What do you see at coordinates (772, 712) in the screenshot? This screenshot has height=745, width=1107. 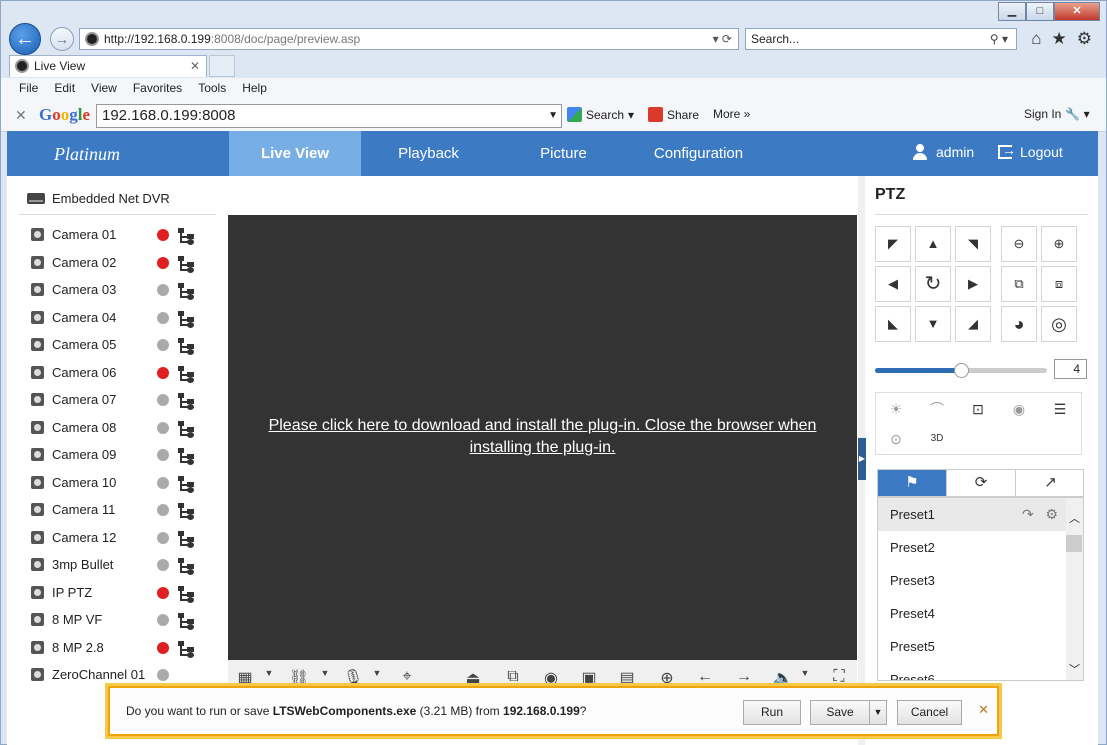 I see `run-button: Run` at bounding box center [772, 712].